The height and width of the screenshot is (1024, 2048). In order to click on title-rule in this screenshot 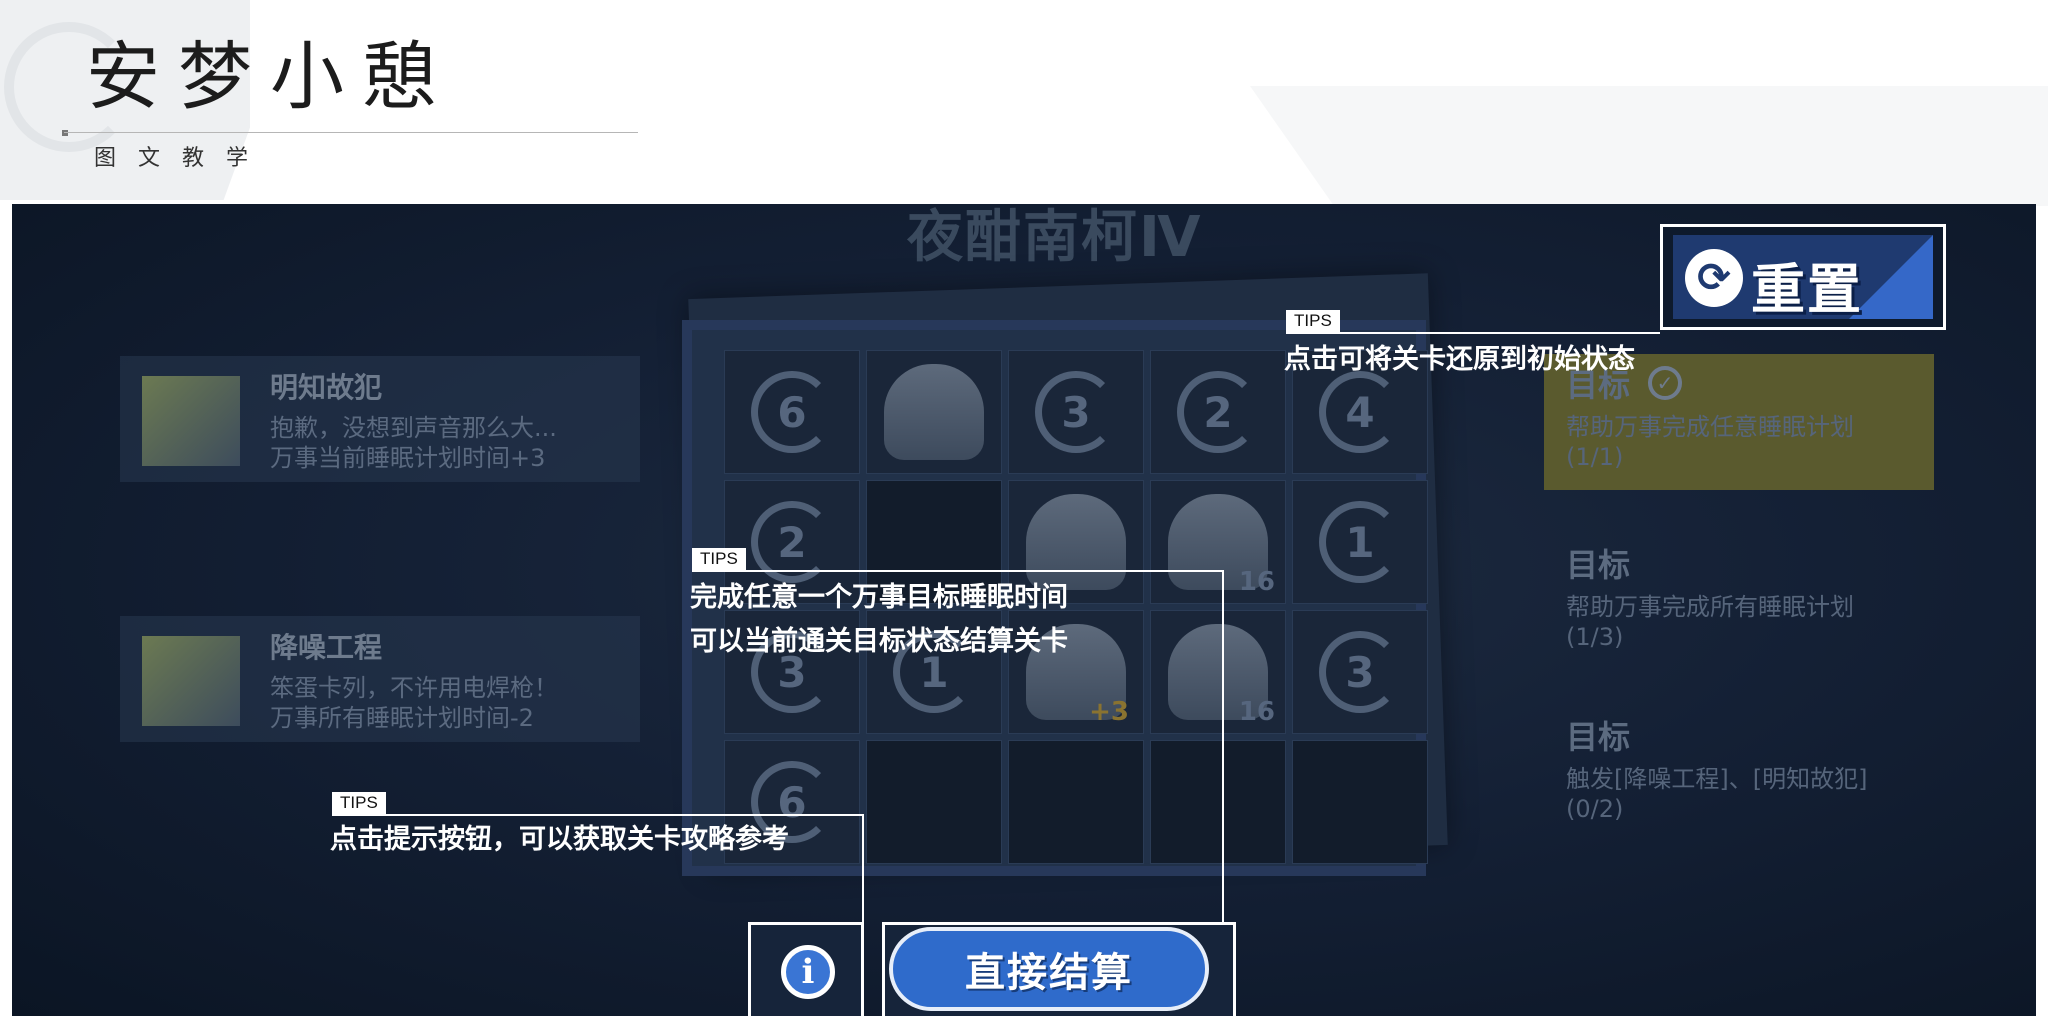, I will do `click(351, 132)`.